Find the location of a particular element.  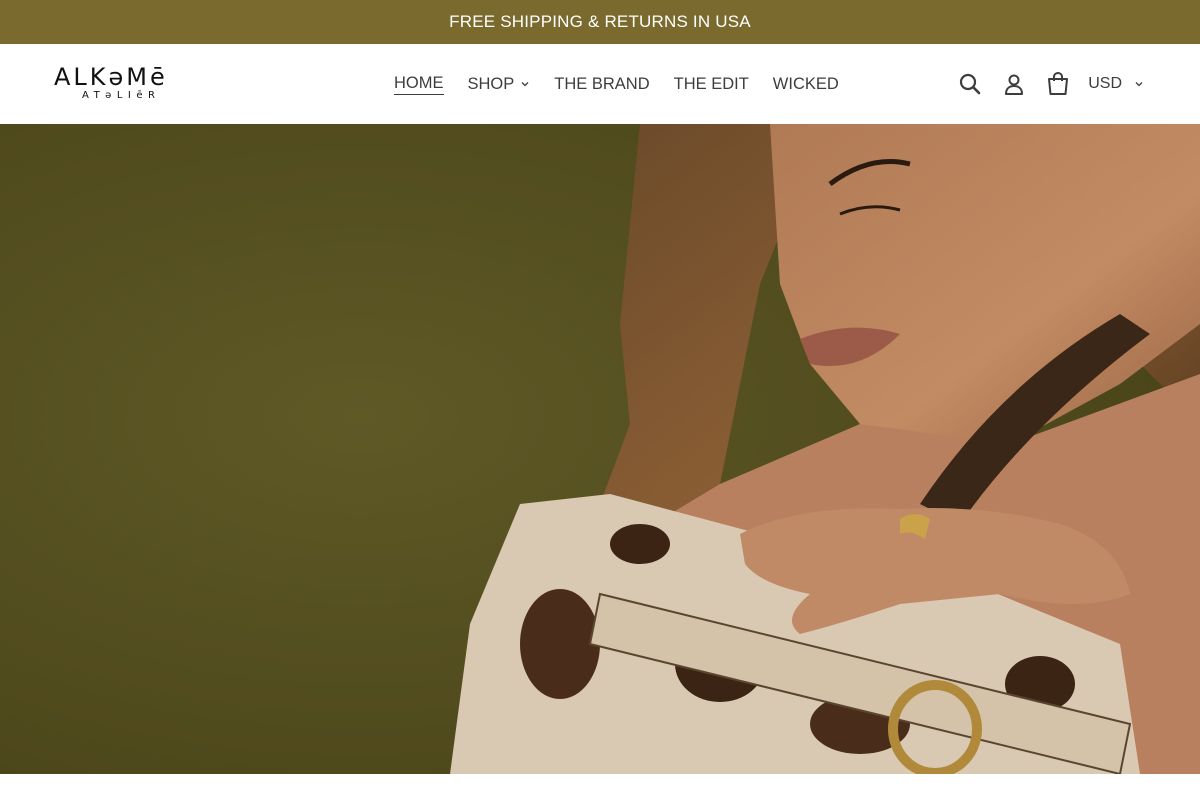

nav-item-wicked: WICKED is located at coordinates (806, 84).